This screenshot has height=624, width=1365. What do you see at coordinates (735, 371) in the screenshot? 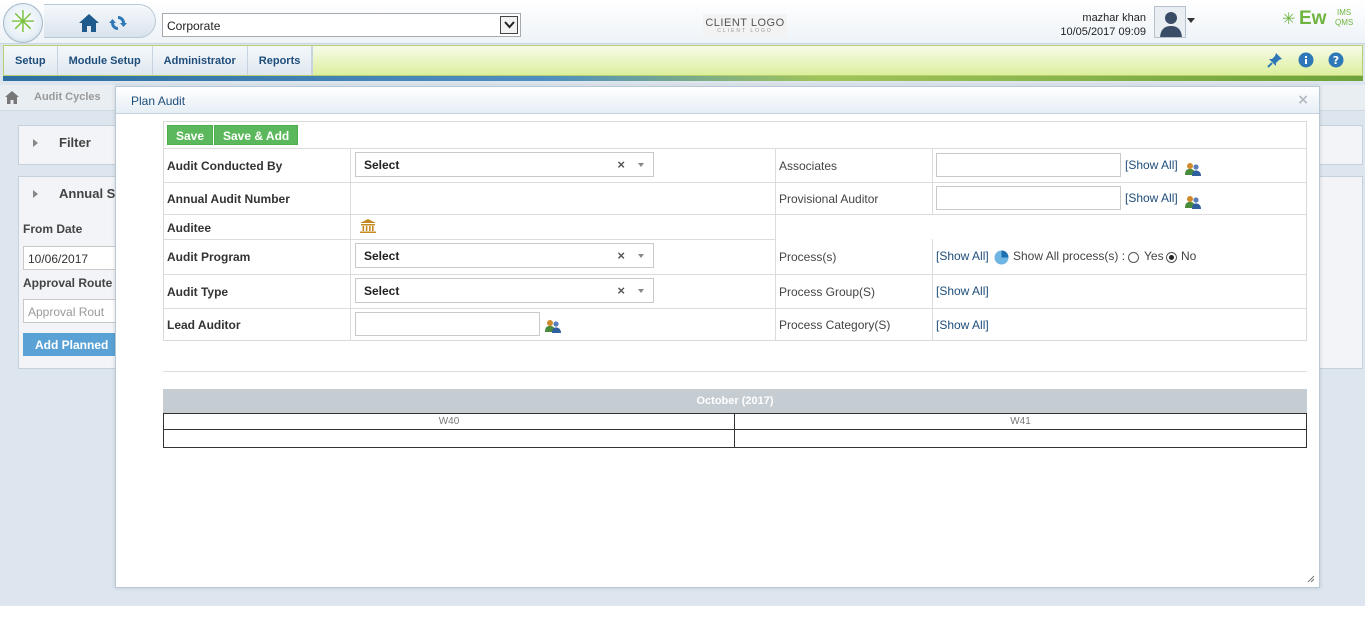
I see `section-divider` at bounding box center [735, 371].